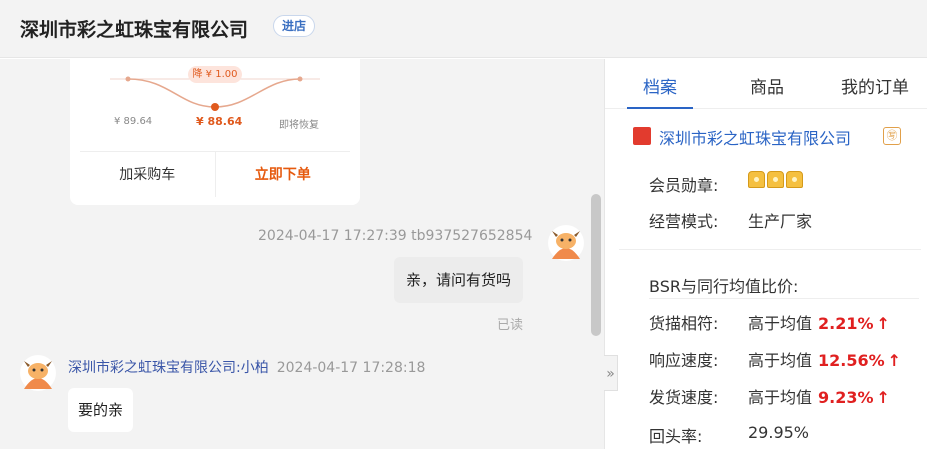 The height and width of the screenshot is (449, 927). What do you see at coordinates (780, 221) in the screenshot?
I see `business-mode-value: 生产厂家` at bounding box center [780, 221].